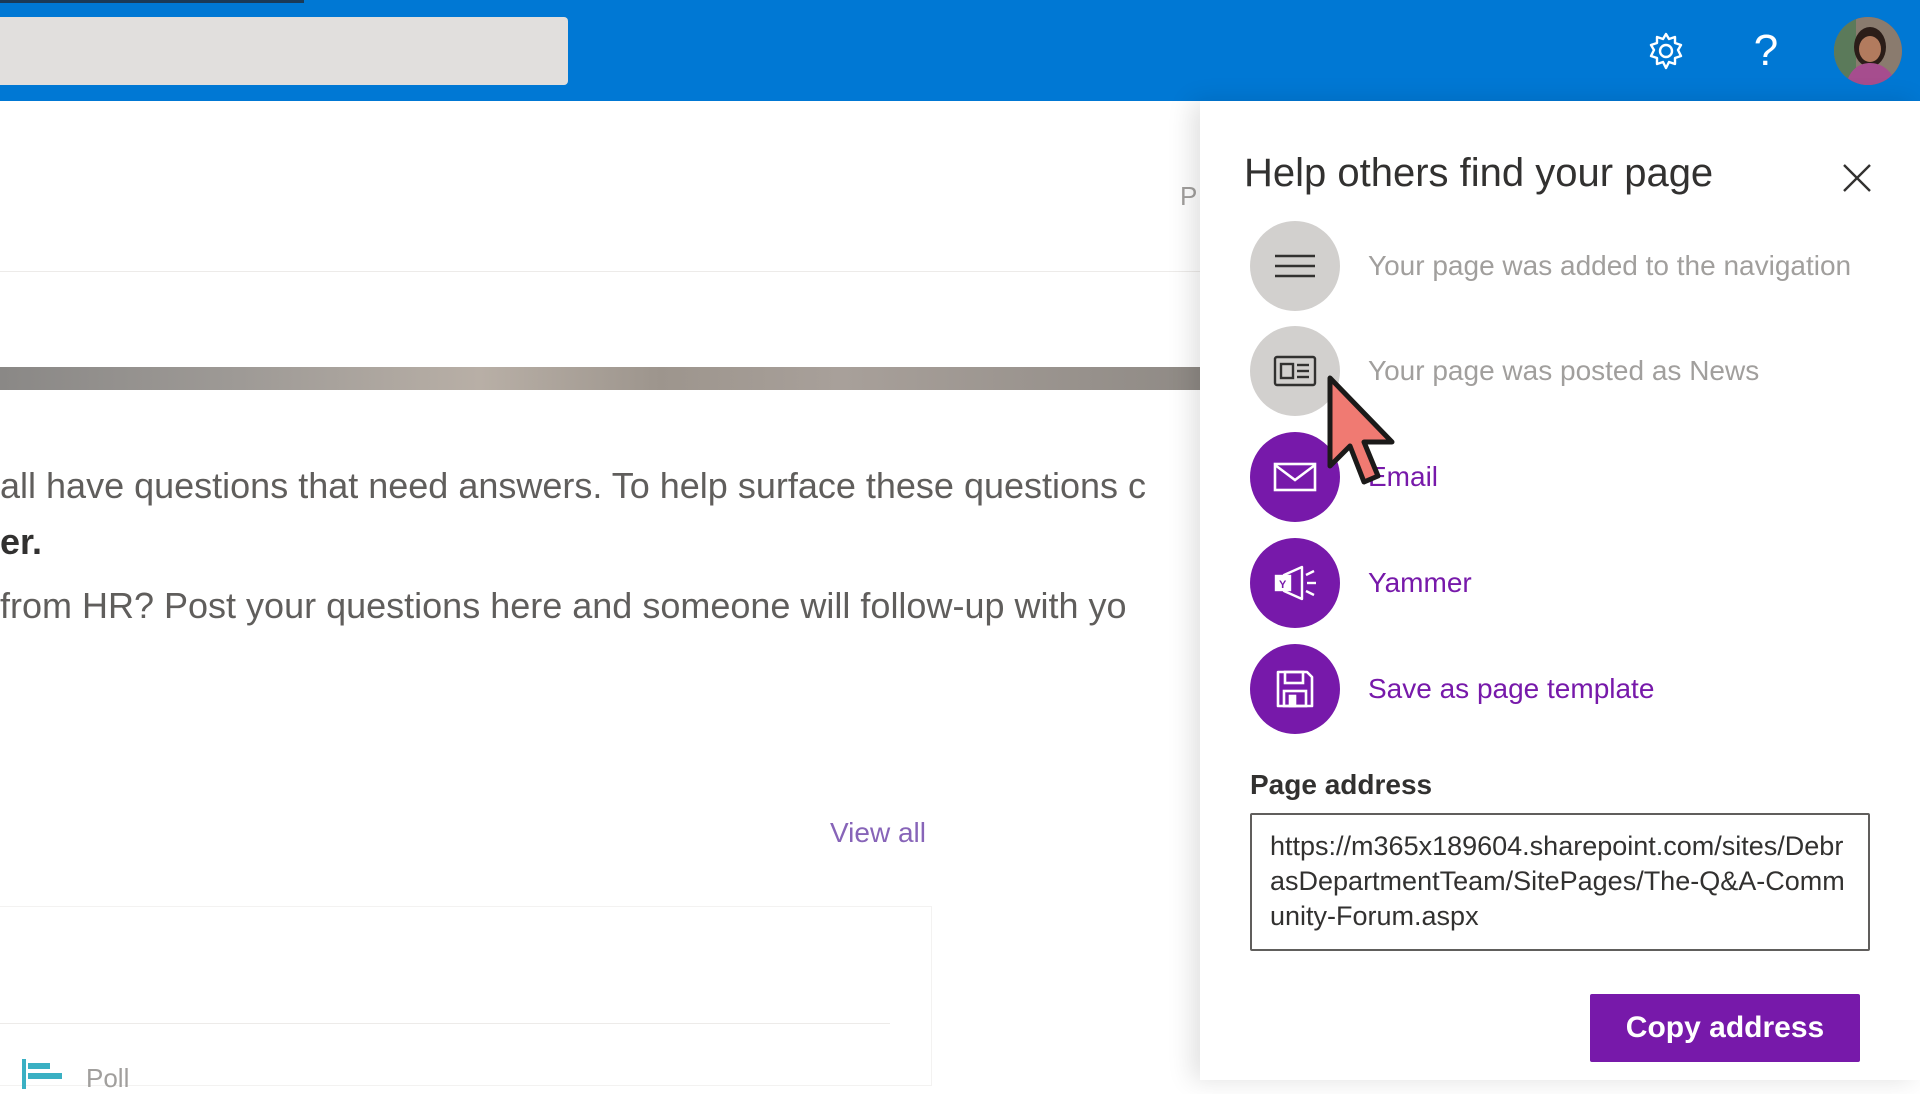  What do you see at coordinates (1560, 477) in the screenshot?
I see `email-action: Email` at bounding box center [1560, 477].